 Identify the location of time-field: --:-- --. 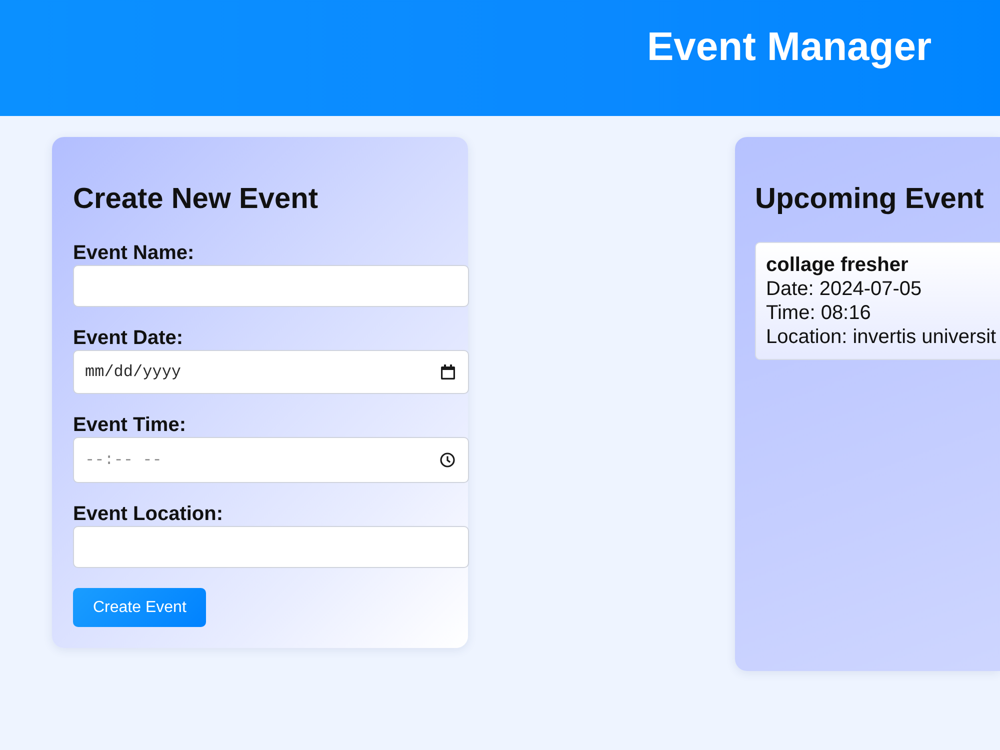
(271, 460).